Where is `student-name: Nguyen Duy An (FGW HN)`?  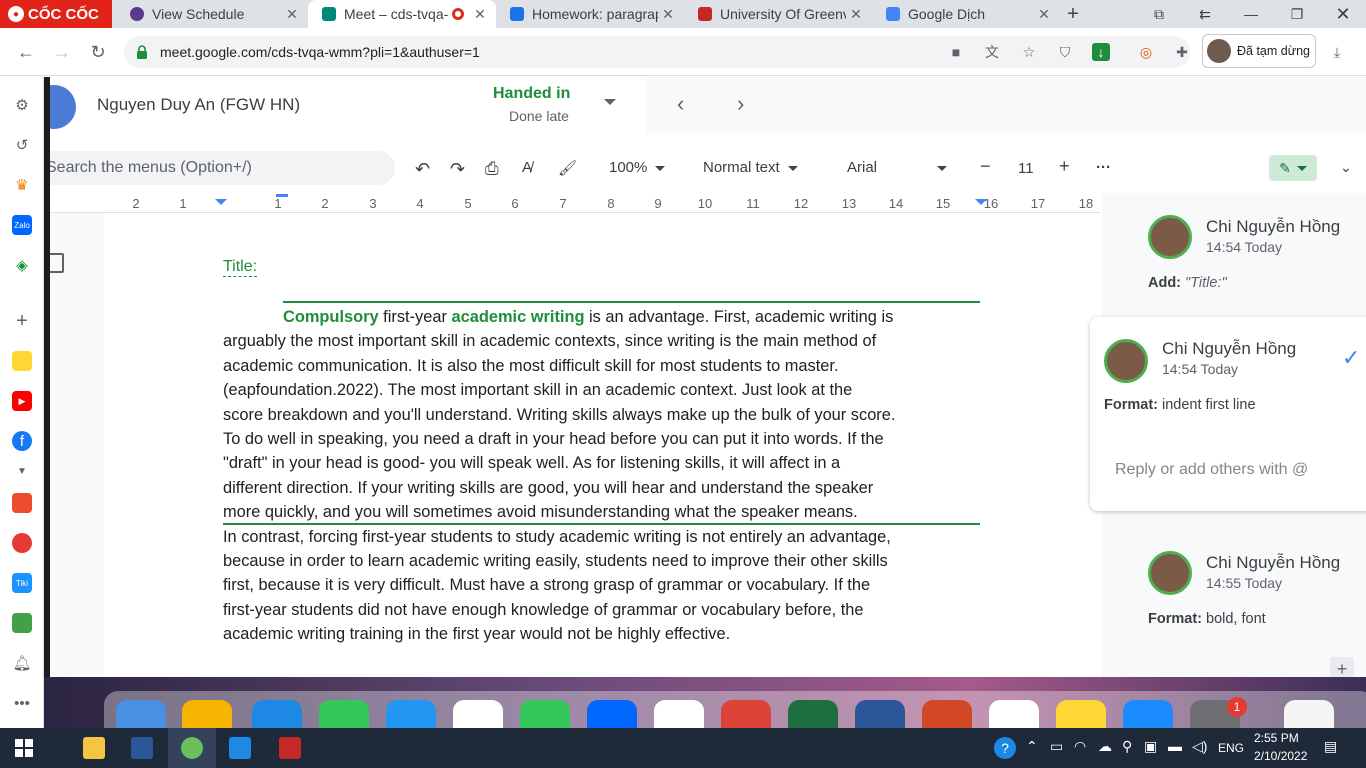
student-name: Nguyen Duy An (FGW HN) is located at coordinates (198, 105).